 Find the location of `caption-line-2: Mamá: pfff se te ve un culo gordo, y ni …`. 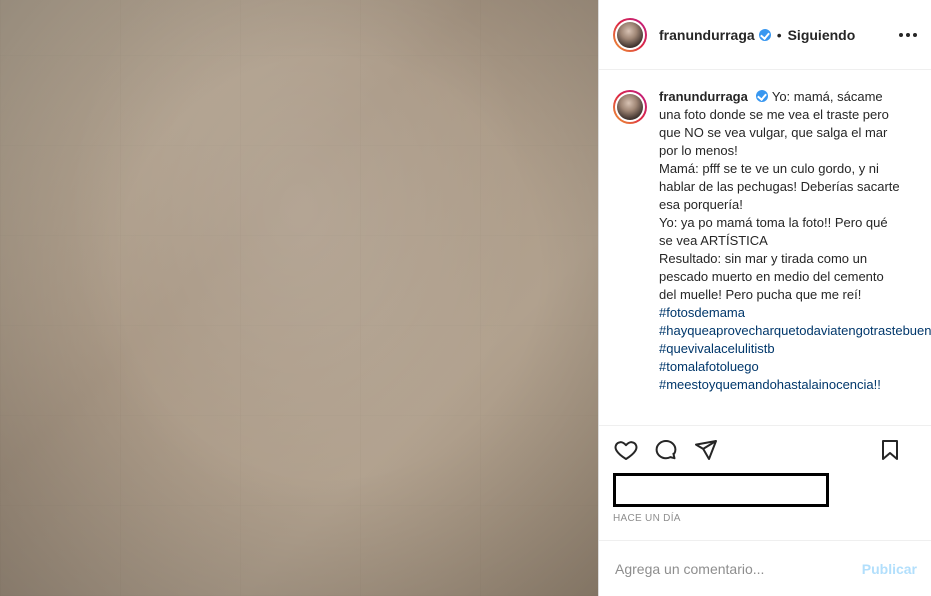

caption-line-2: Mamá: pfff se te ve un culo gordo, y ni … is located at coordinates (779, 186).